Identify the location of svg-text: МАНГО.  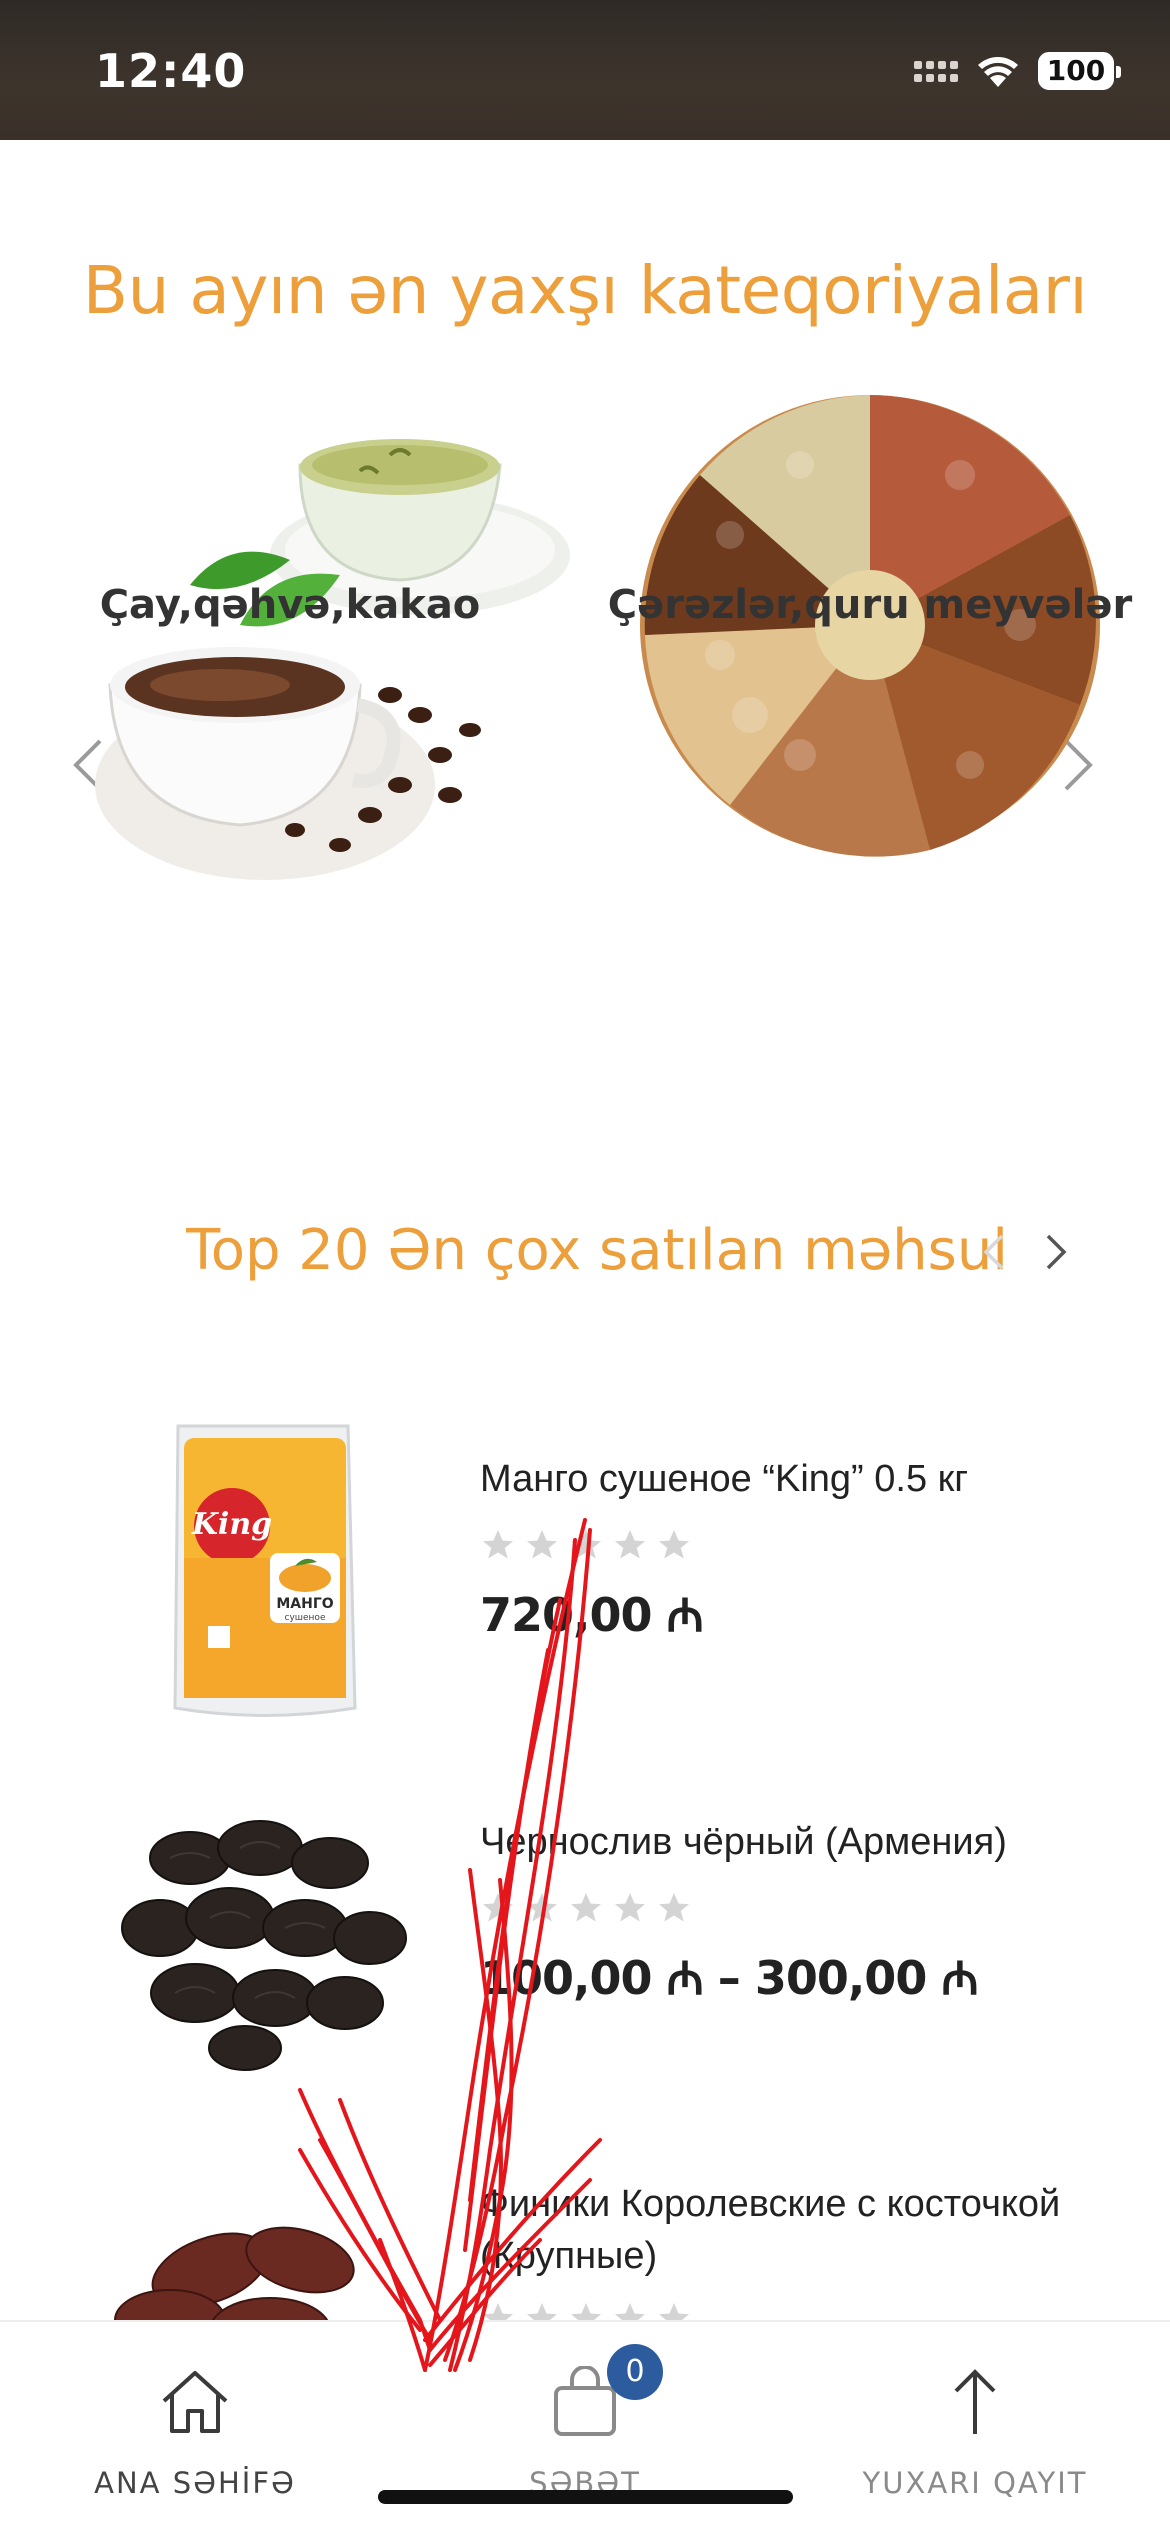
(304, 1604).